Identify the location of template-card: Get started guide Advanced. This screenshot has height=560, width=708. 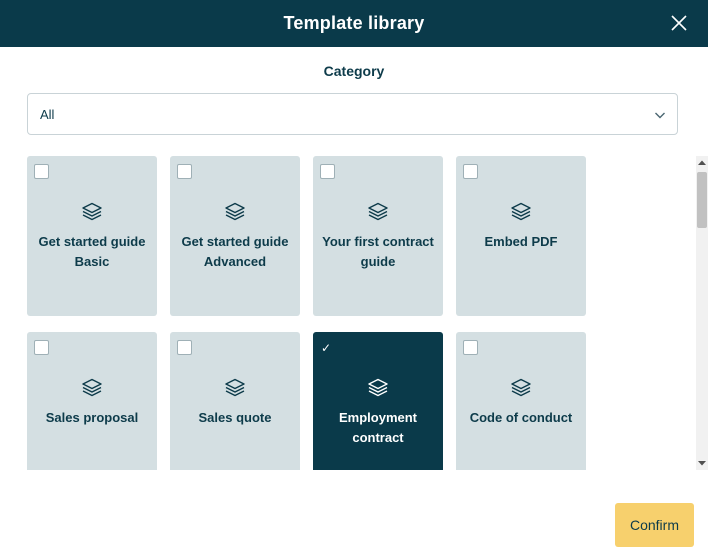
(235, 236).